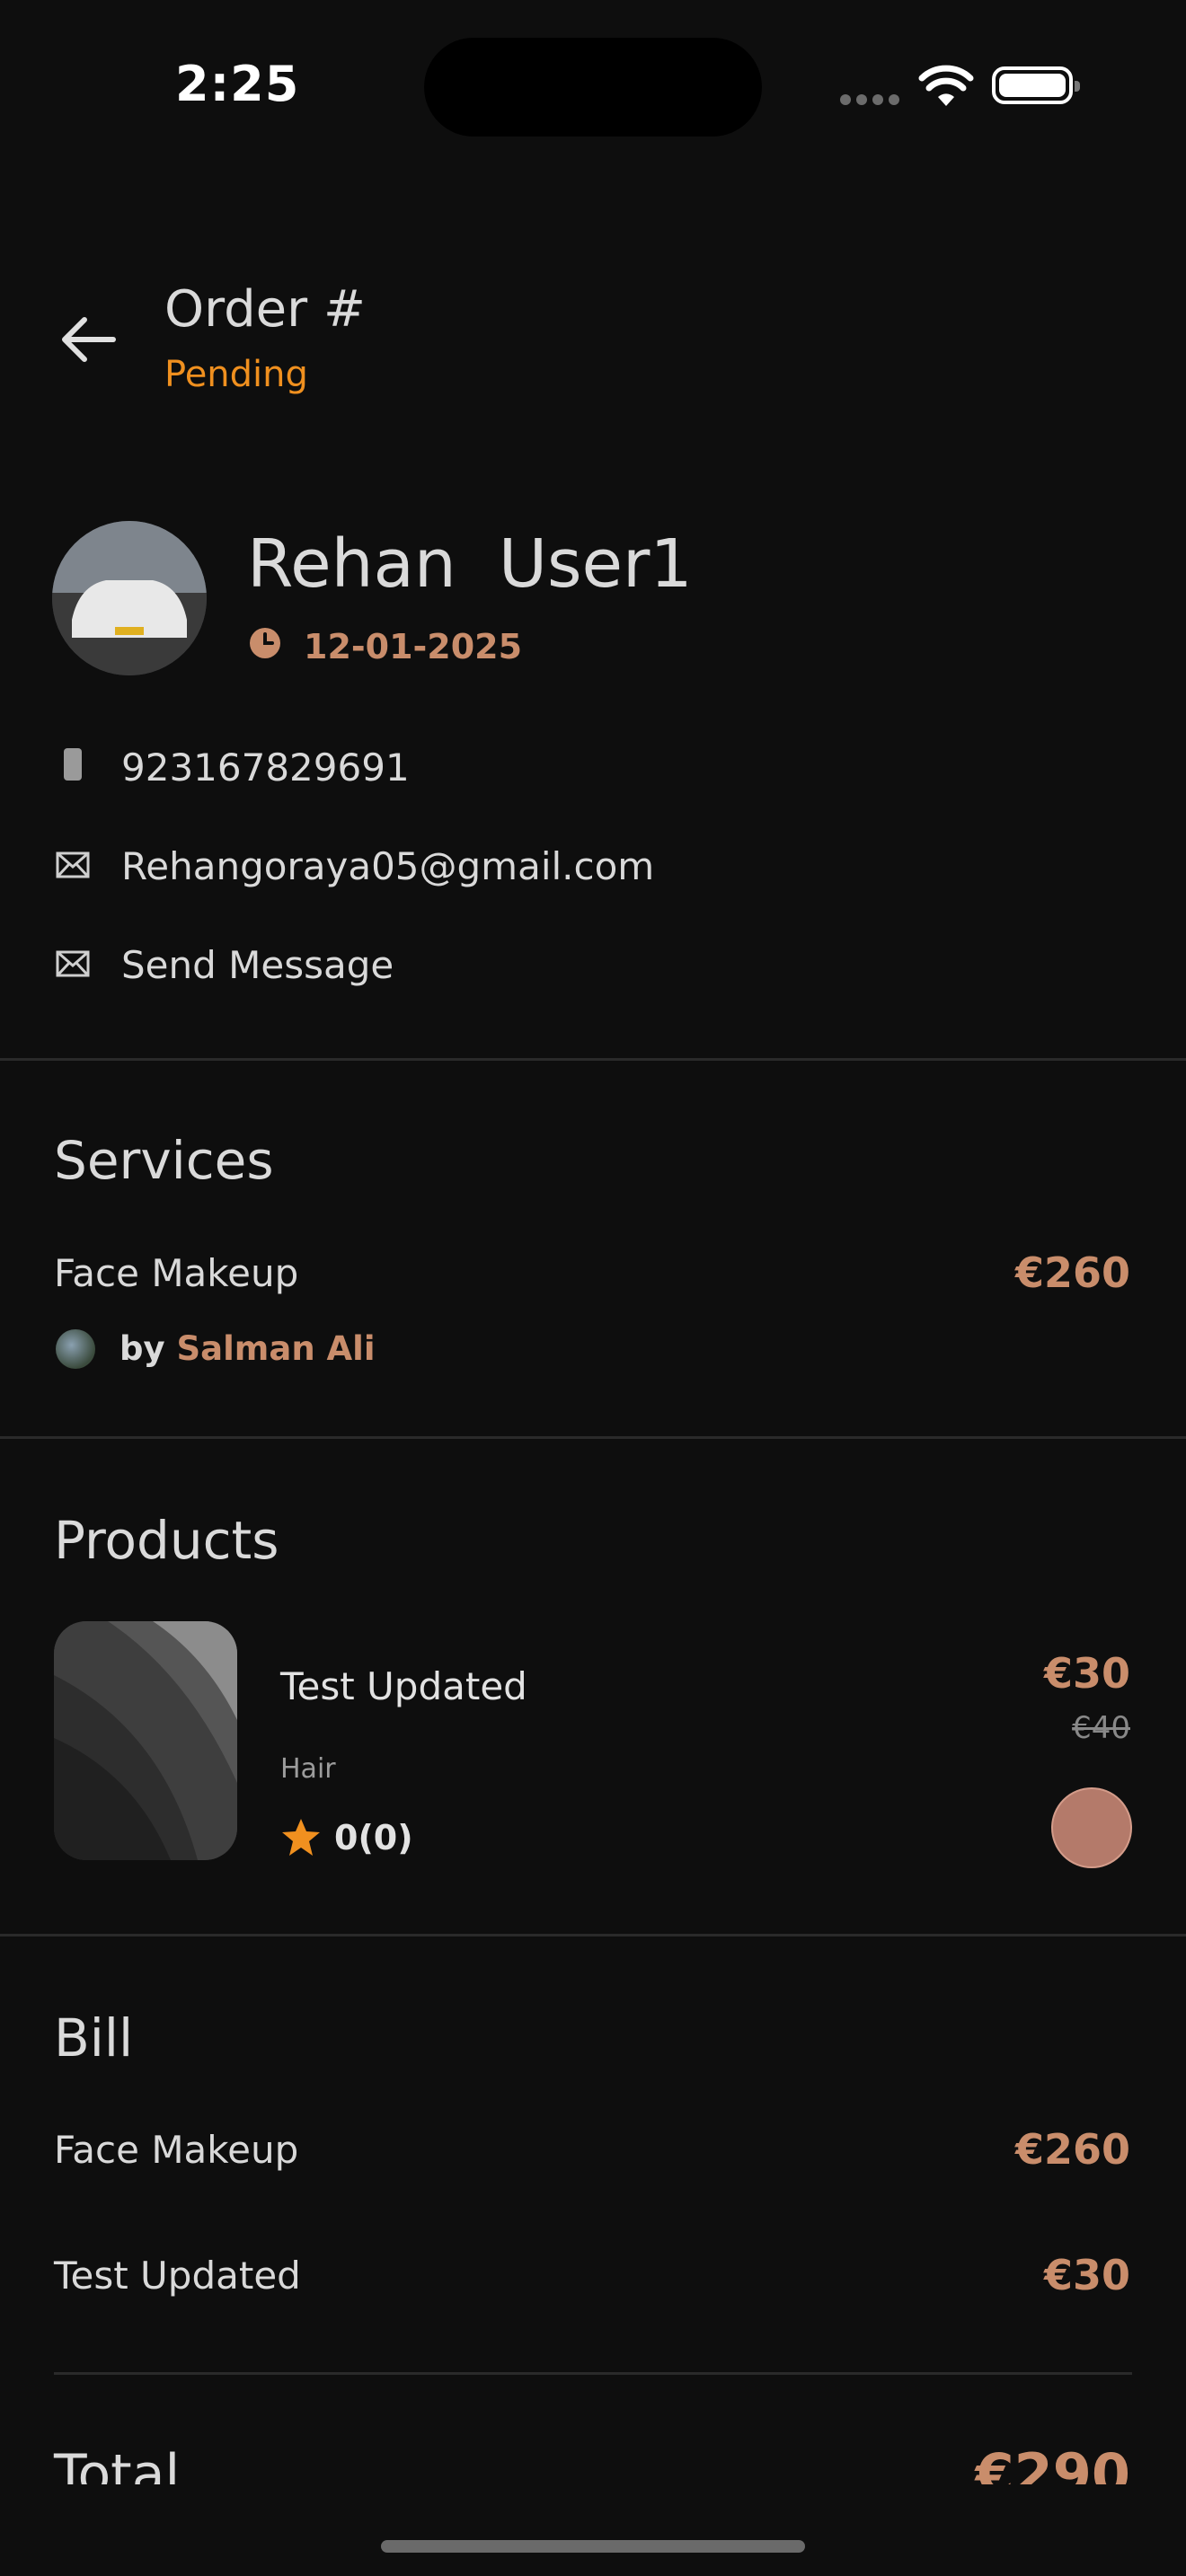 Image resolution: width=1186 pixels, height=2576 pixels. Describe the element at coordinates (117, 2463) in the screenshot. I see `total-label: Total` at that location.